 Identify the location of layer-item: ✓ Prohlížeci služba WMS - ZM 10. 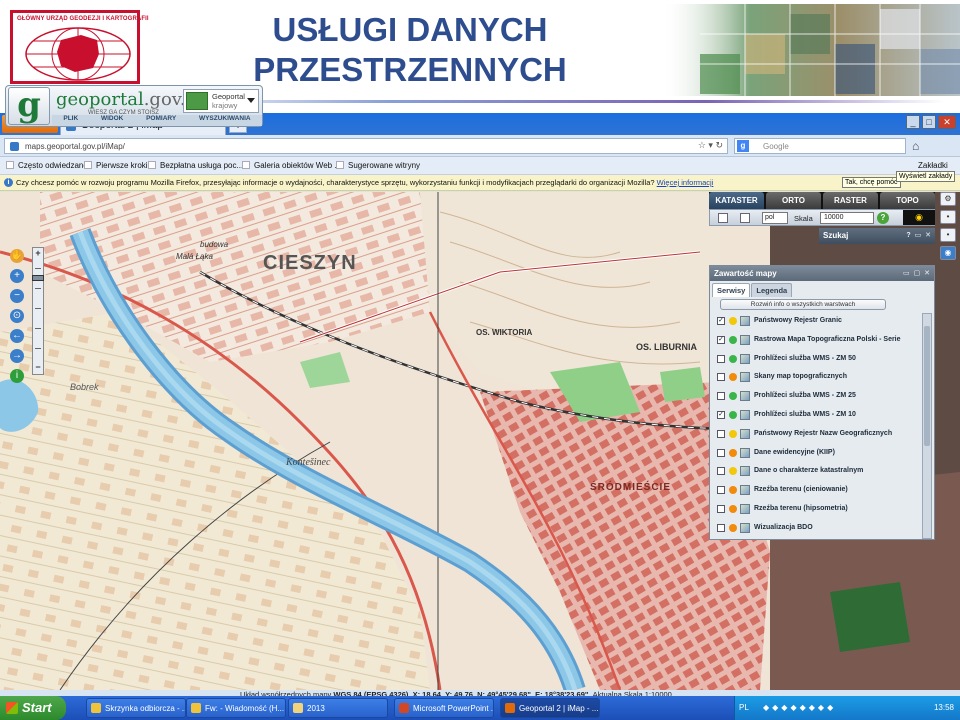
(817, 416).